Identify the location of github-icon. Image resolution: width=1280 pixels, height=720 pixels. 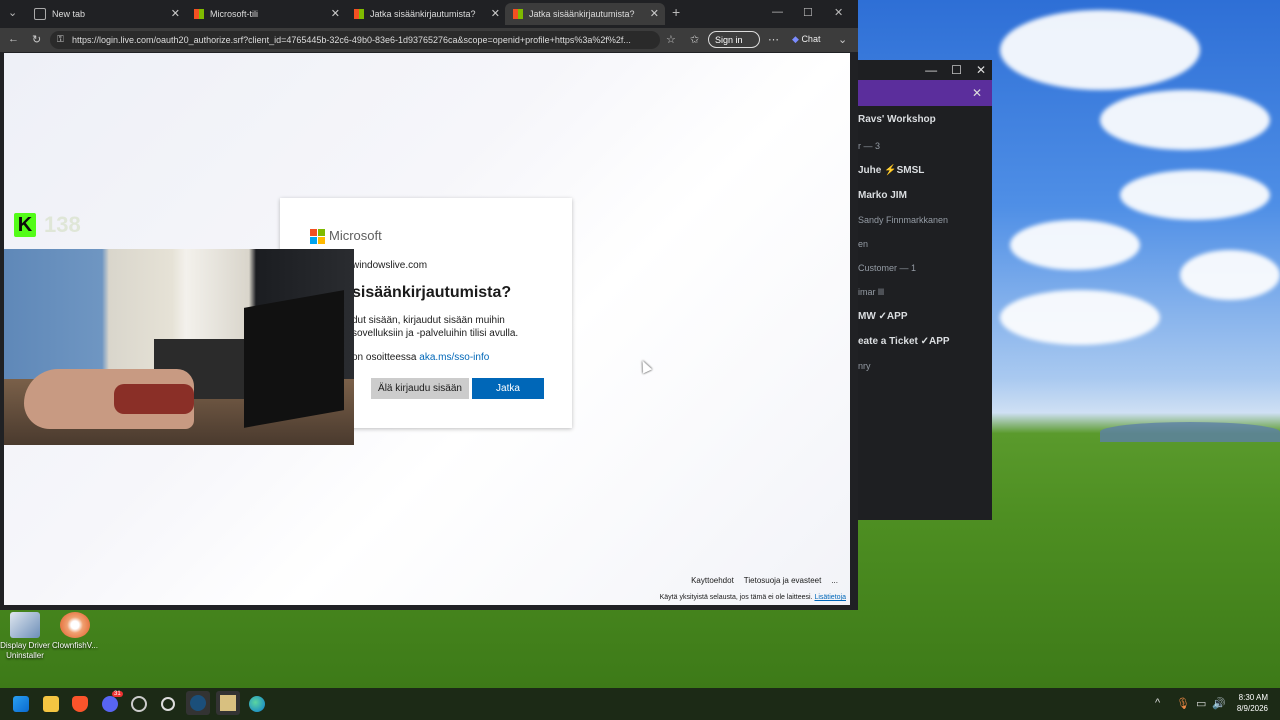
(139, 704).